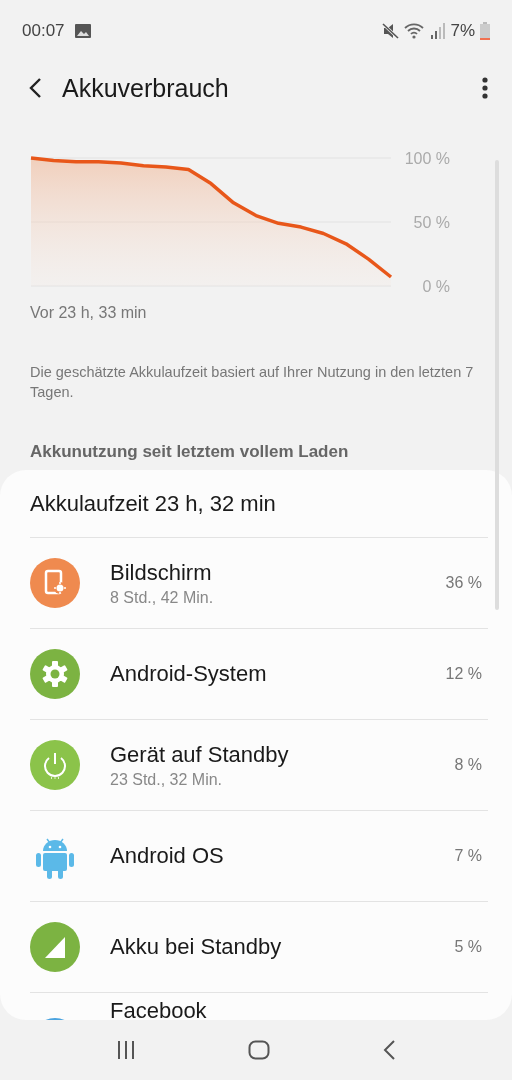 This screenshot has height=1080, width=512. Describe the element at coordinates (252, 382) in the screenshot. I see `description-text: Die geschätzte Akkulaufzeit basiert auf Ihrer Nutzung in den letzten 7 Tagen.` at that location.